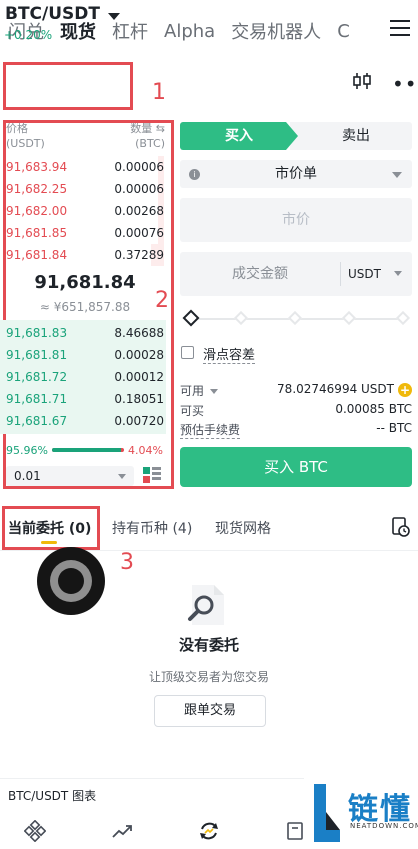  I want to click on buy-btc-button: 买入 BTC, so click(296, 467).